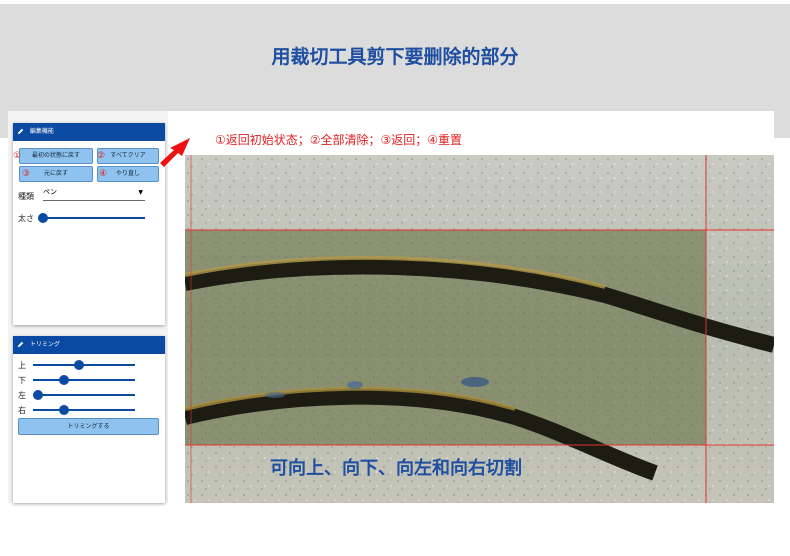 The width and height of the screenshot is (790, 556). I want to click on reset-initial-button: 最初の状態に戻す, so click(56, 156).